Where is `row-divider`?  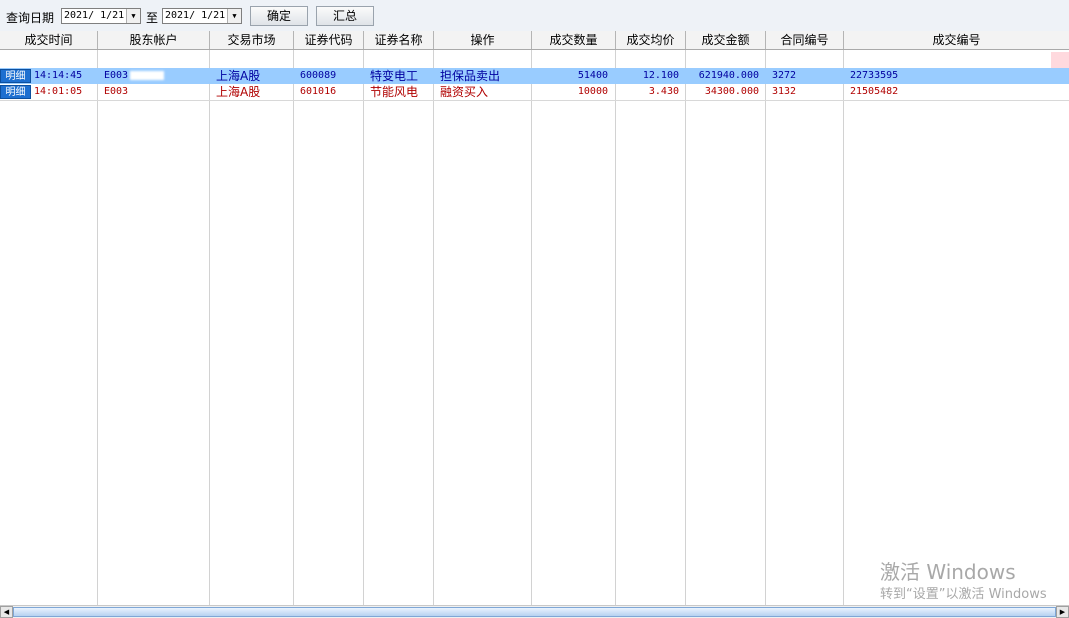
row-divider is located at coordinates (534, 100).